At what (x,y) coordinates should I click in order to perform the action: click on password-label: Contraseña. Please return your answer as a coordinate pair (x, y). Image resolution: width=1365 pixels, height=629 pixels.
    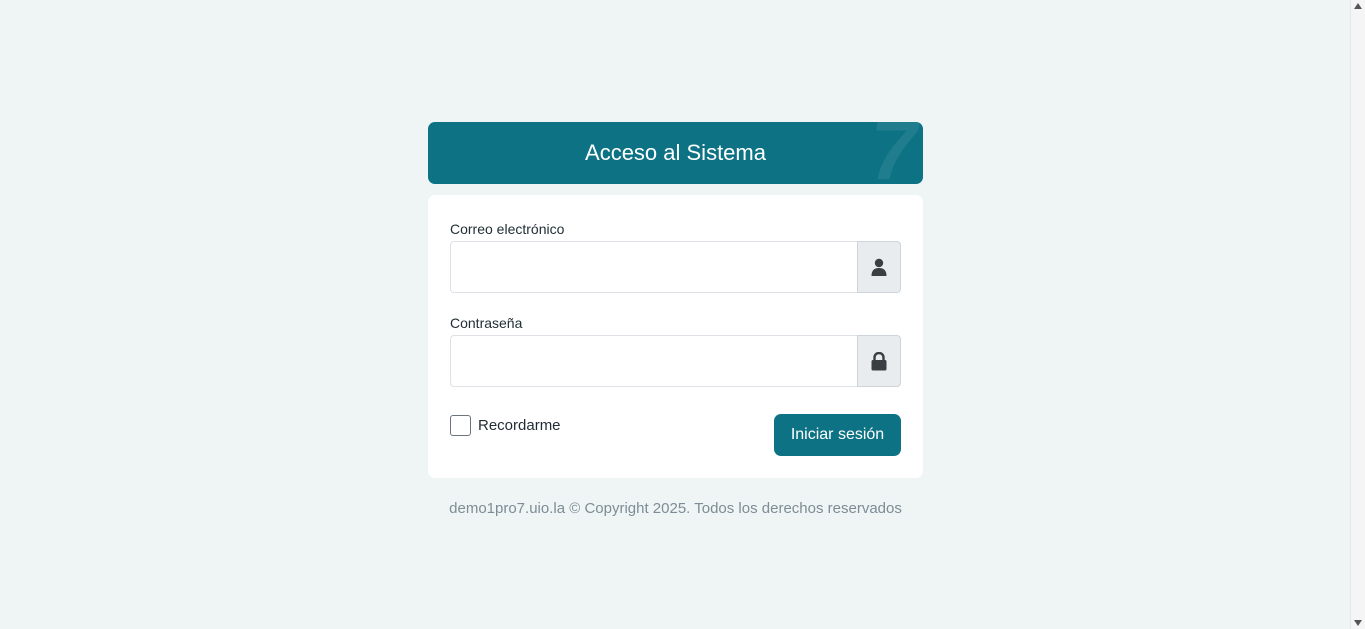
    Looking at the image, I should click on (486, 323).